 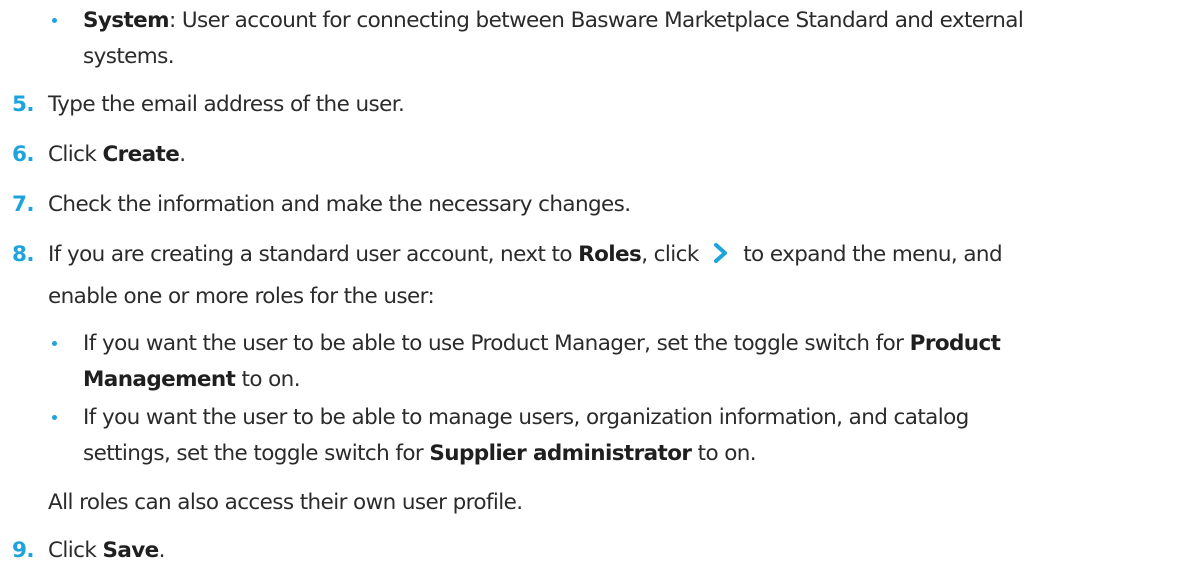 I want to click on step-number: 5., so click(x=23, y=104).